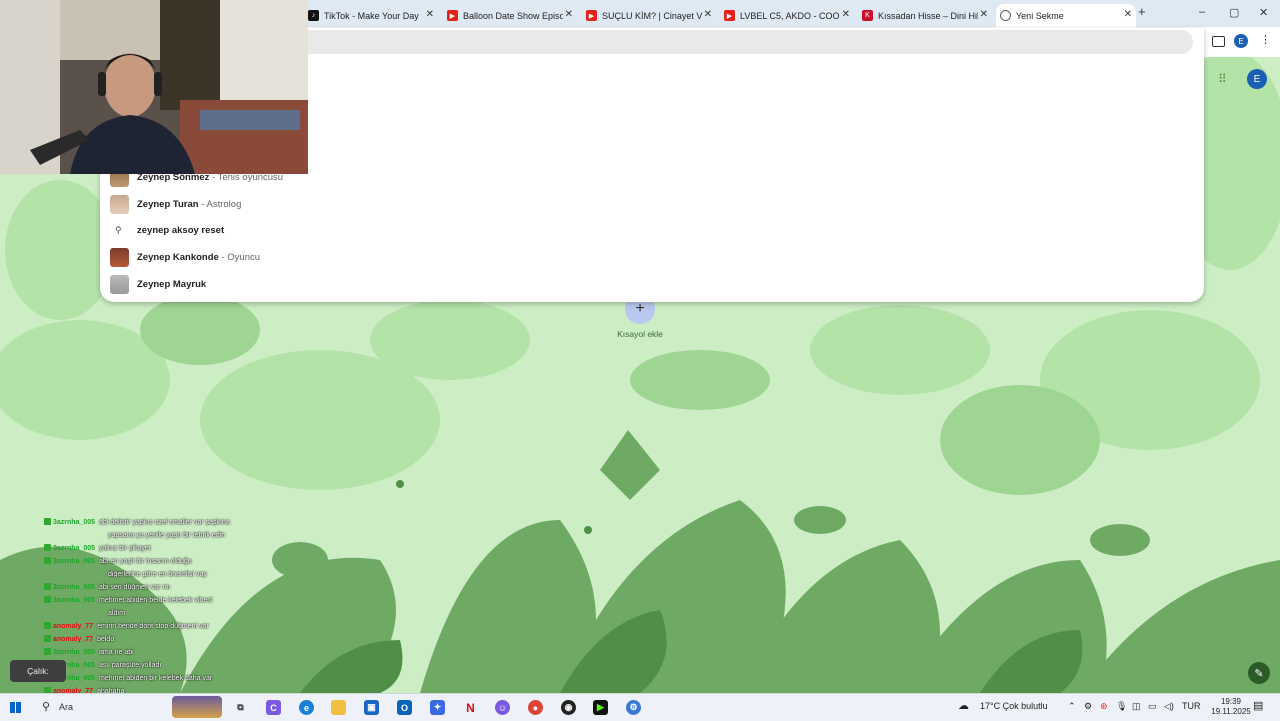  I want to click on account-avatar: E, so click(1257, 79).